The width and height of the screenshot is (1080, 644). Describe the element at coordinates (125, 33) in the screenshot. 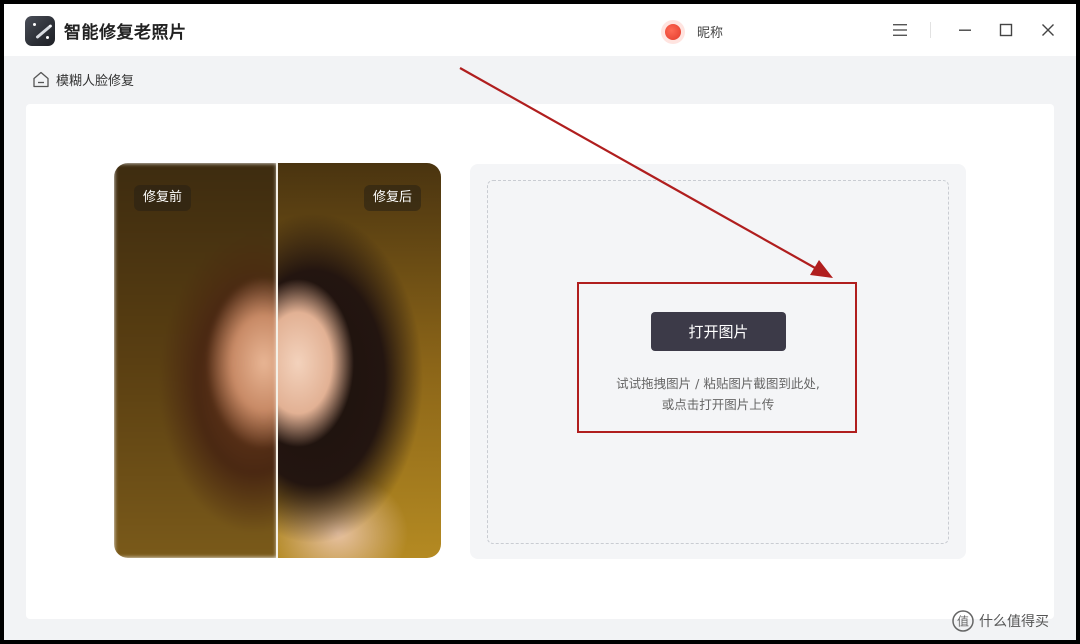

I see `app-title: 智能修复老照片` at that location.